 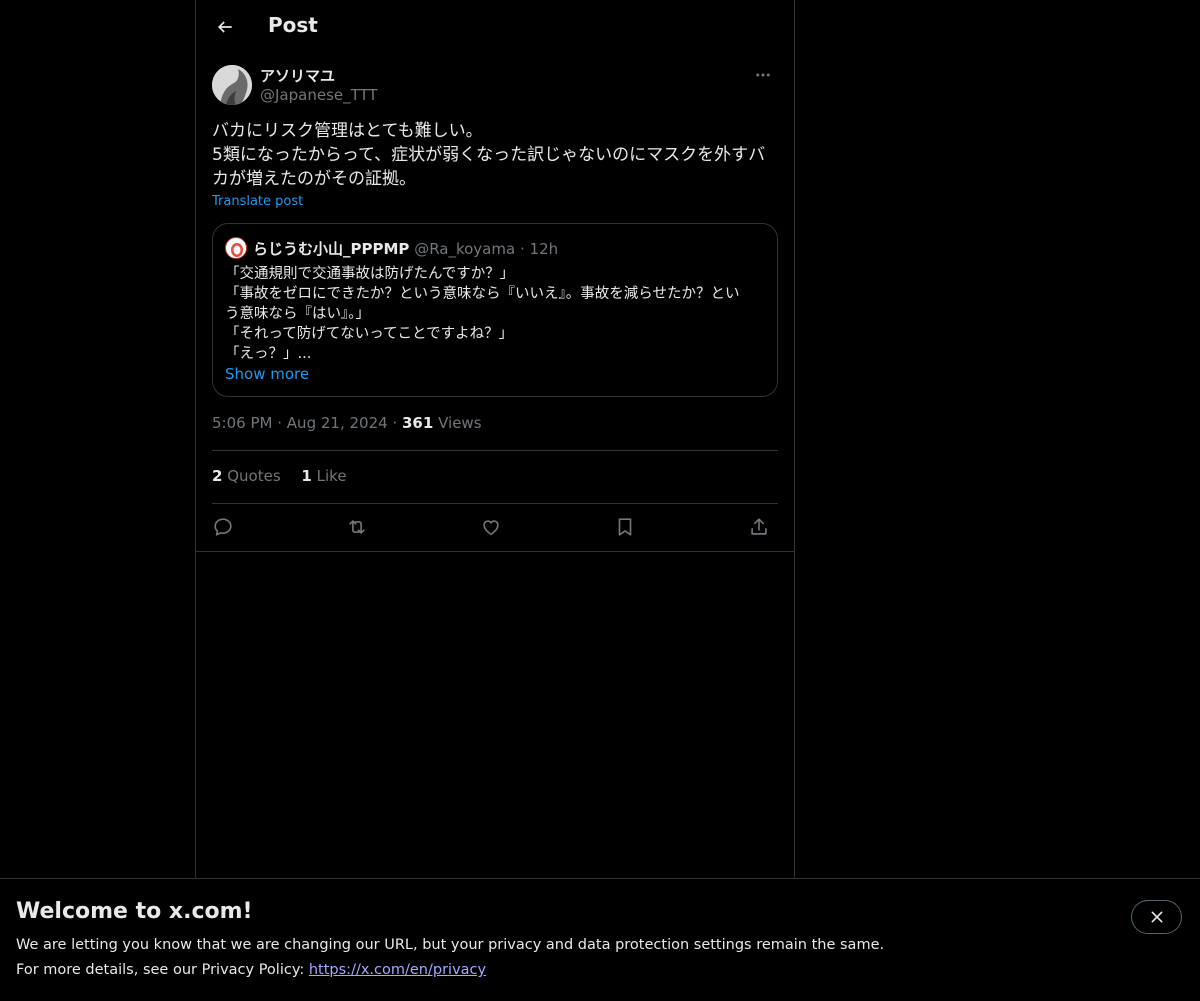 I want to click on translate-post-link: Translate post, so click(x=257, y=201).